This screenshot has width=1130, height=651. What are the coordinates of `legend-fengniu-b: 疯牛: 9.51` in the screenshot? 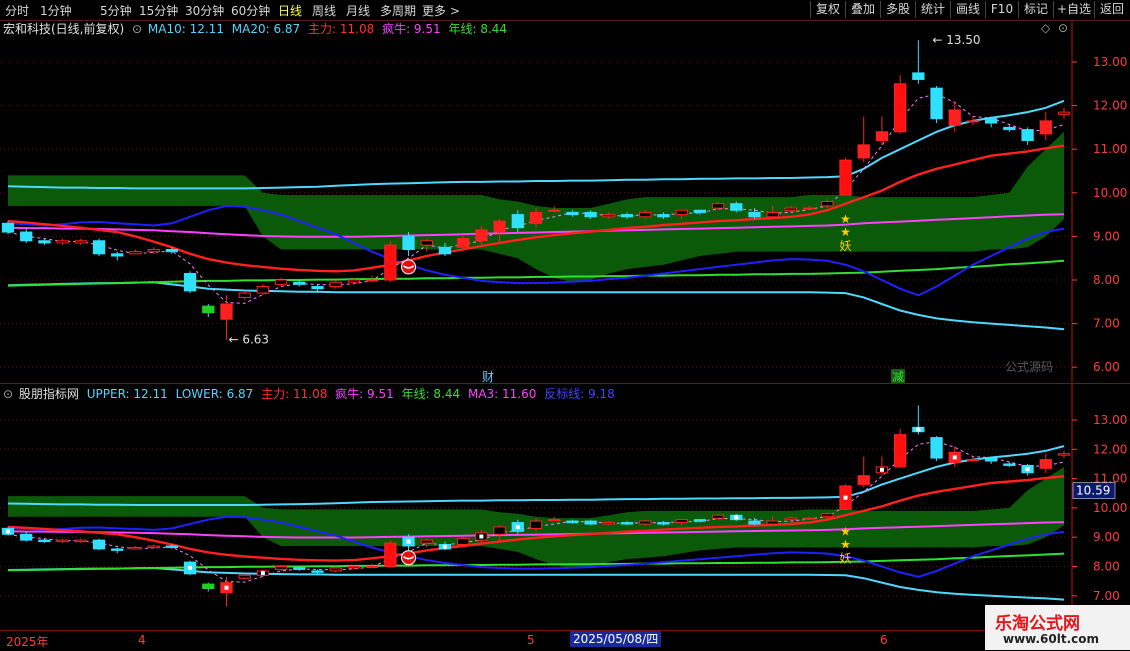 It's located at (364, 394).